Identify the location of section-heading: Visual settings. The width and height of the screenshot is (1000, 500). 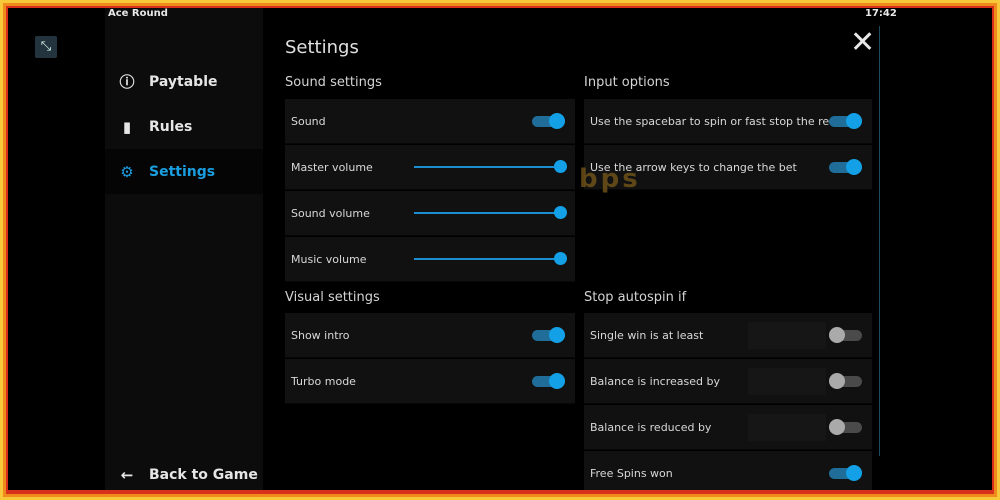
(332, 297).